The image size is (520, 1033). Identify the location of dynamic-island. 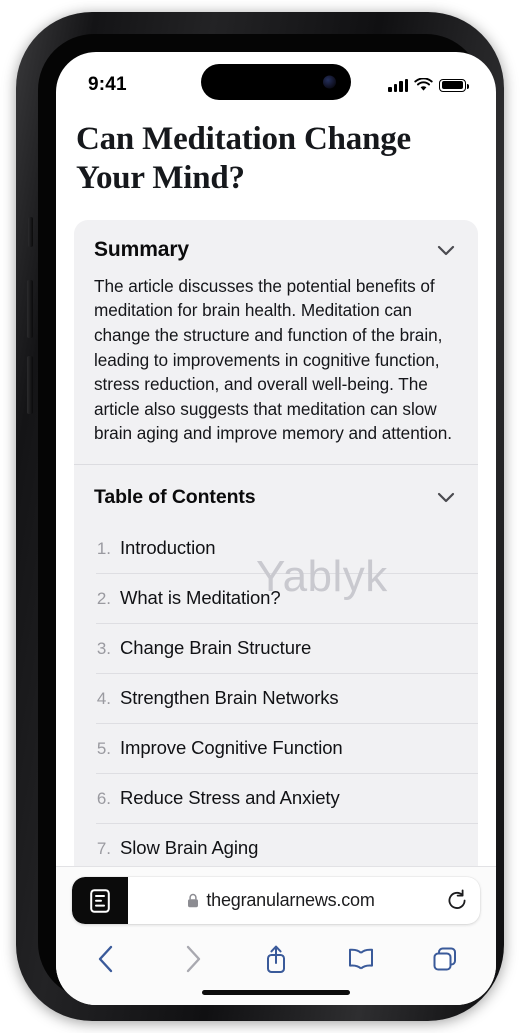
(276, 82).